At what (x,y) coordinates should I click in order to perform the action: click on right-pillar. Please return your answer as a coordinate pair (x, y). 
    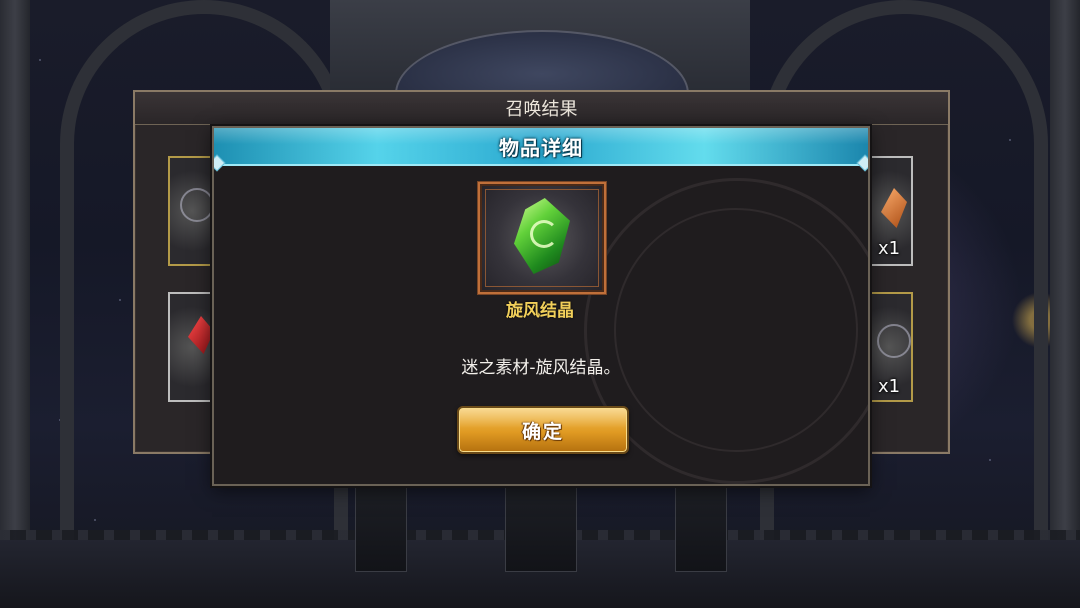
    Looking at the image, I should click on (1065, 304).